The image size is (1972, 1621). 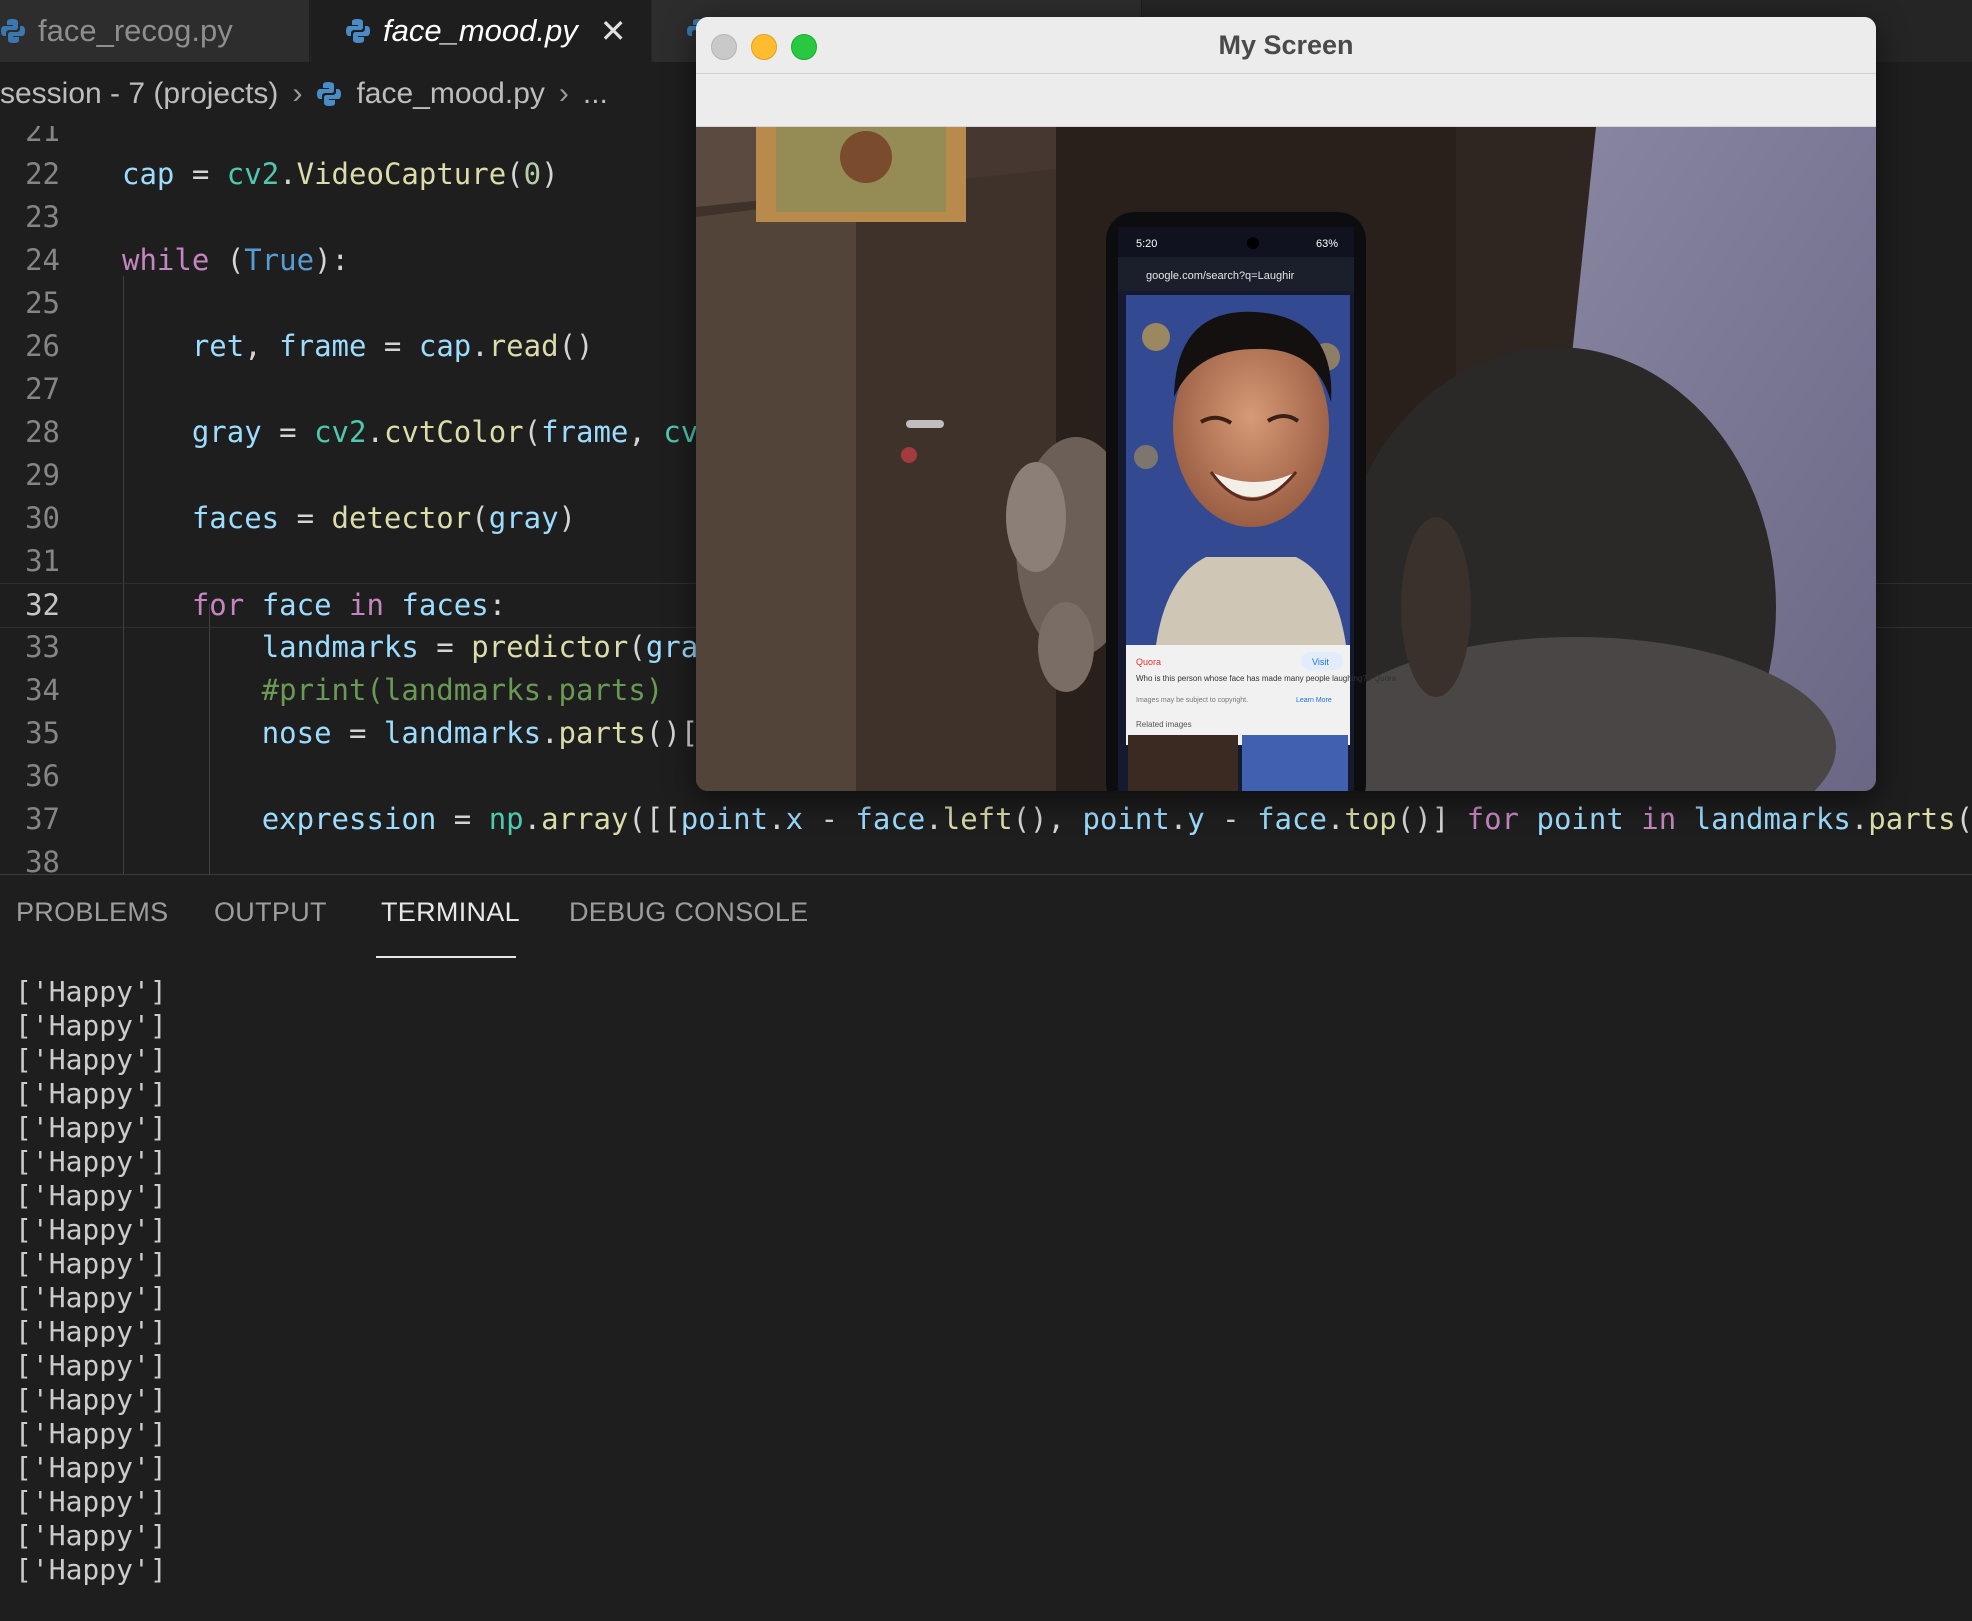 I want to click on line-number: 36, so click(x=42, y=776).